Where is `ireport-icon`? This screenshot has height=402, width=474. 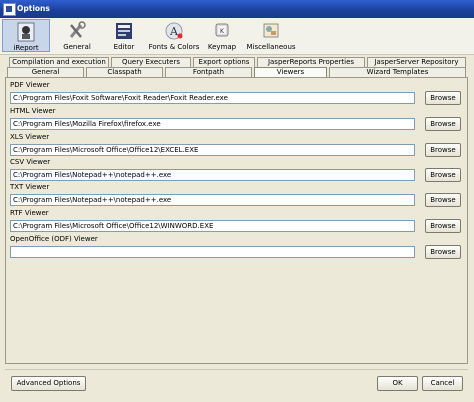
ireport-icon is located at coordinates (26, 32).